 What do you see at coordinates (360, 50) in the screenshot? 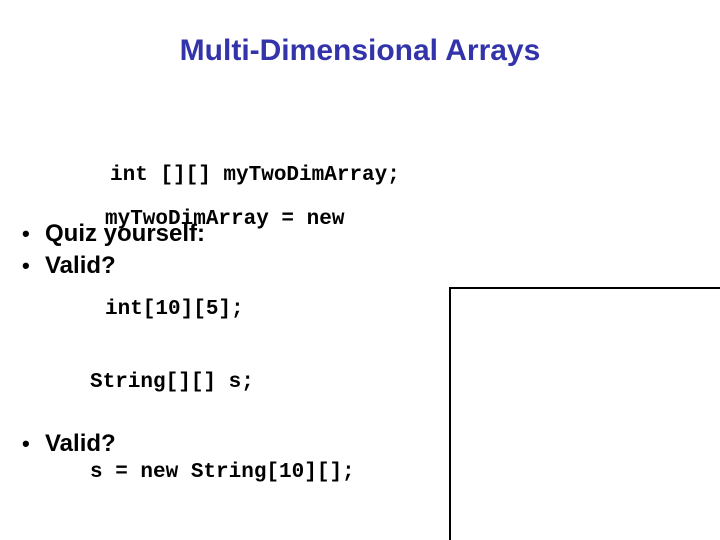
I see `page-title: Multi-Dimensional Arrays` at bounding box center [360, 50].